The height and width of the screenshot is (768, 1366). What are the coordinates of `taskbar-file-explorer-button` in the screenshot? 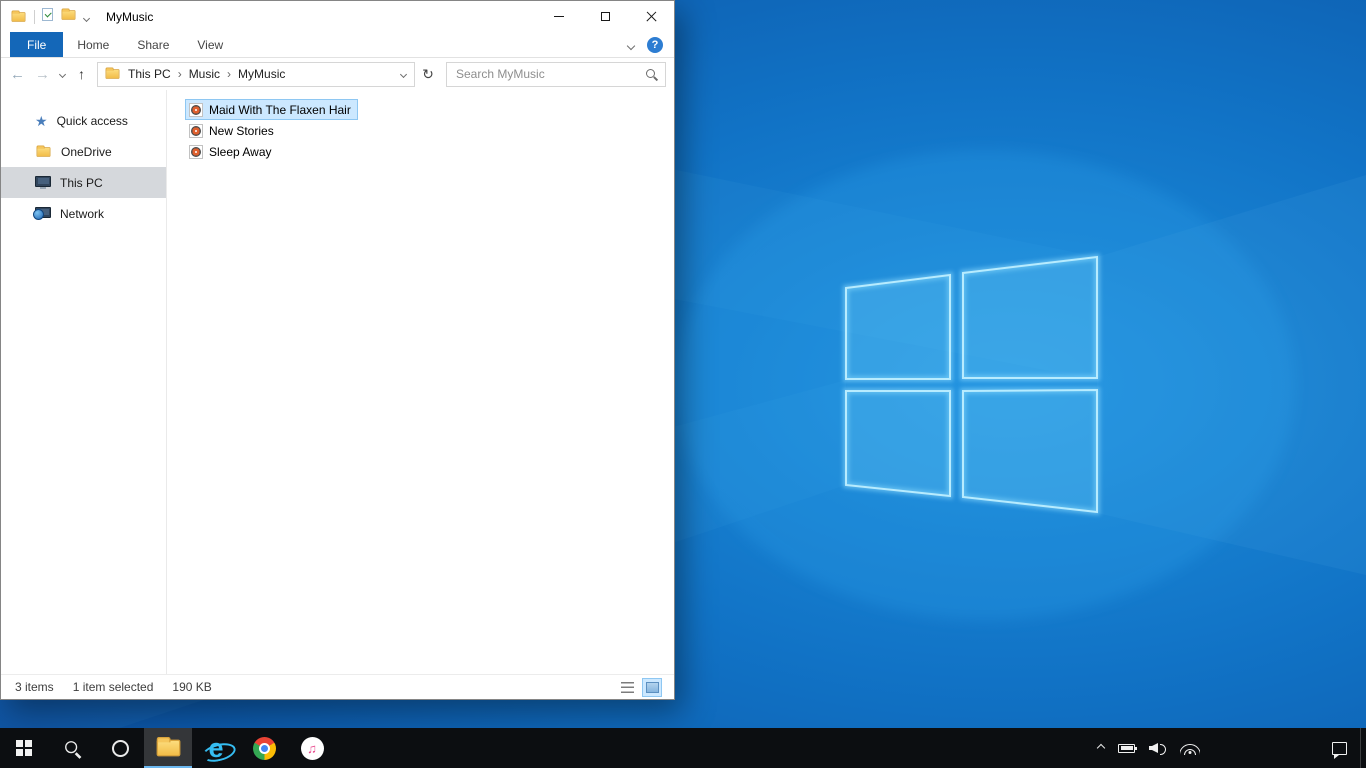 It's located at (168, 748).